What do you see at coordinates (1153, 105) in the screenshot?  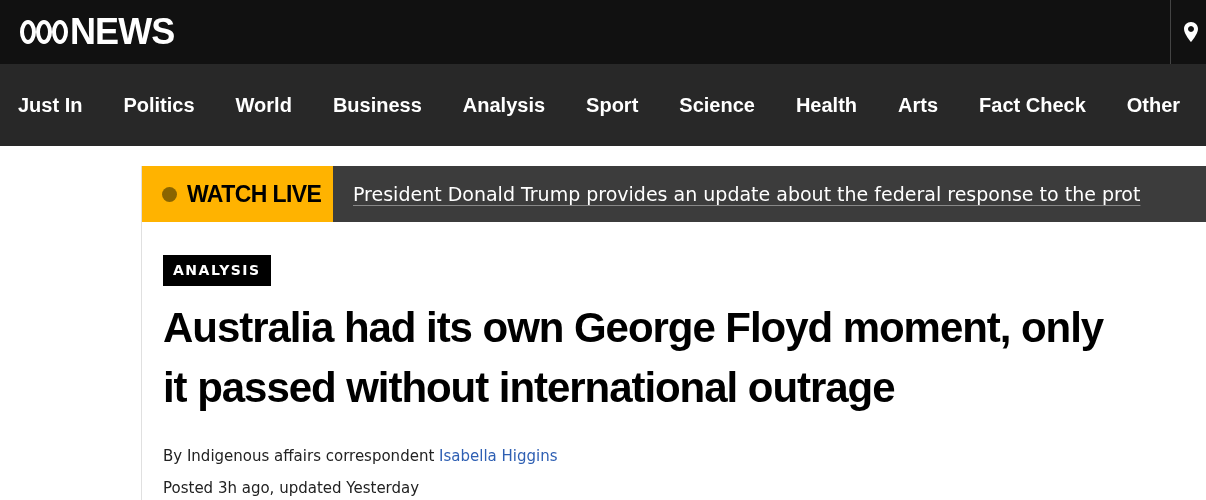 I see `nav-link: Other` at bounding box center [1153, 105].